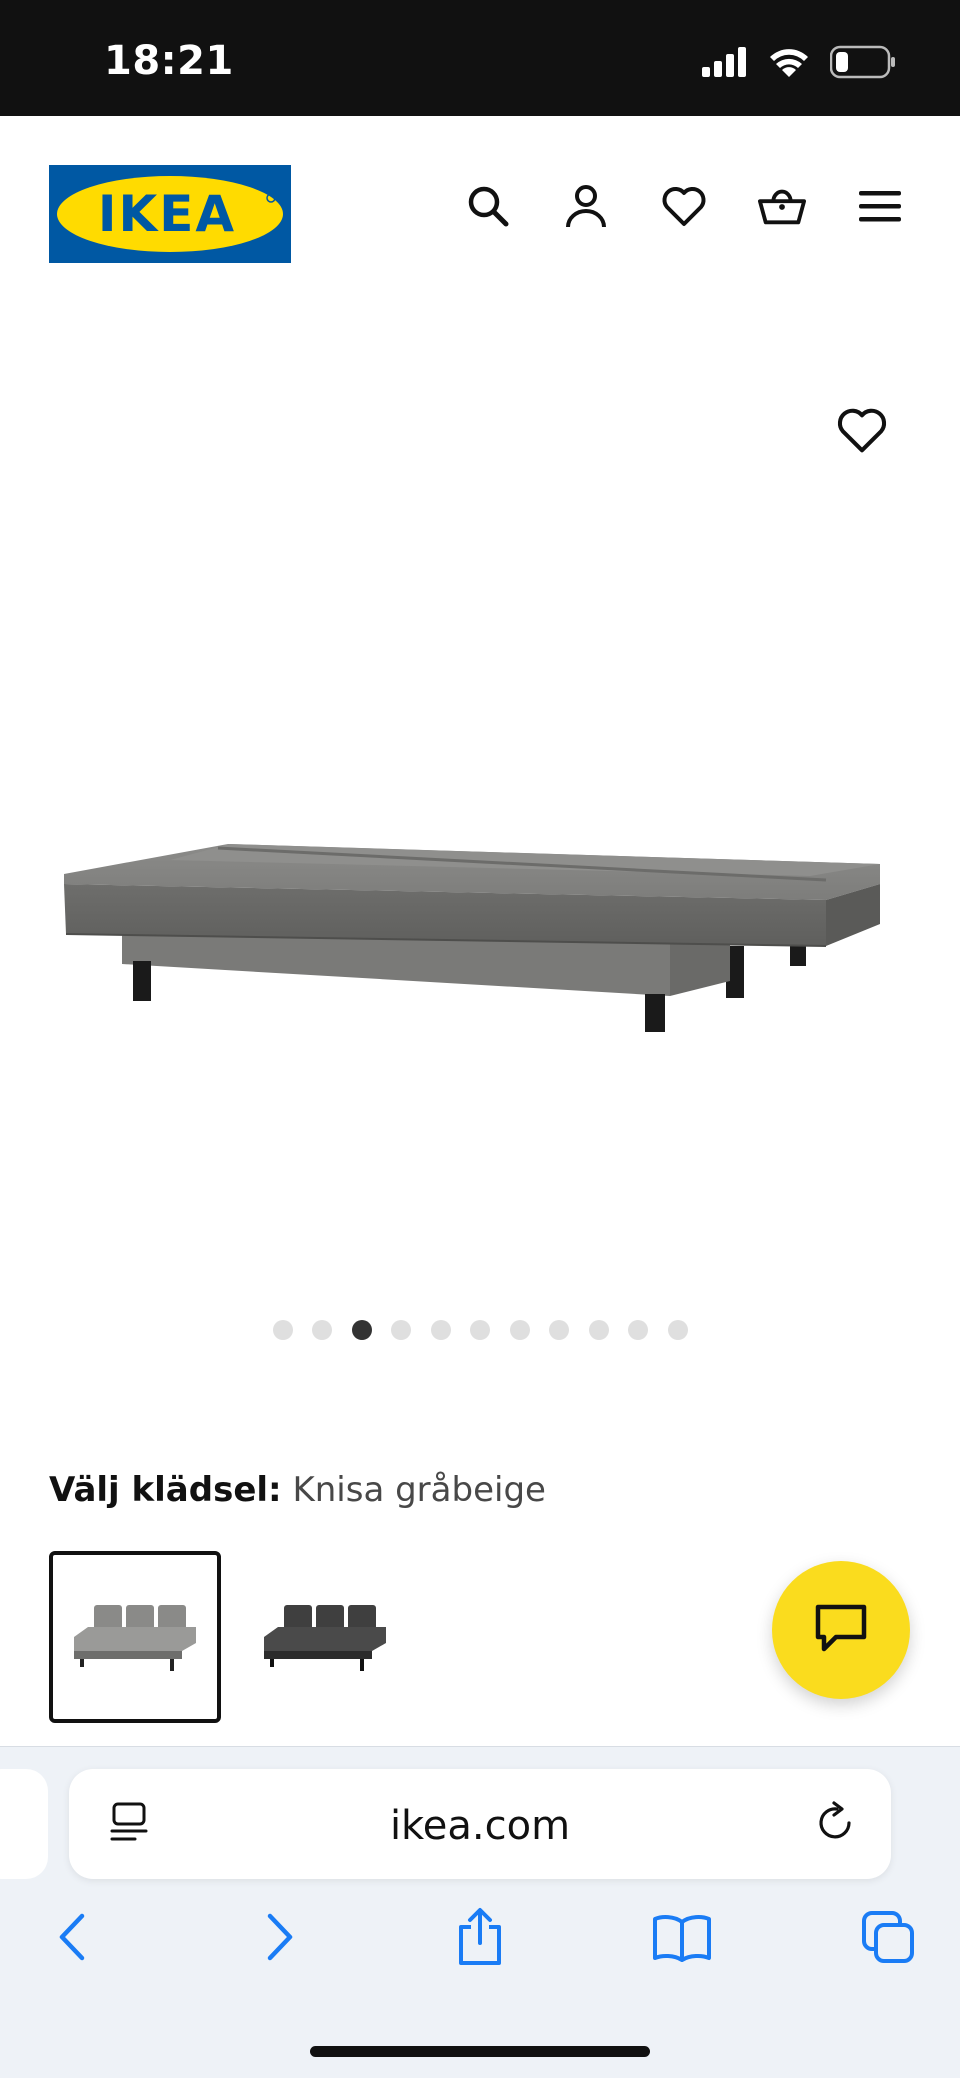 The image size is (960, 2078). What do you see at coordinates (24, 1824) in the screenshot?
I see `previous-tab-edge` at bounding box center [24, 1824].